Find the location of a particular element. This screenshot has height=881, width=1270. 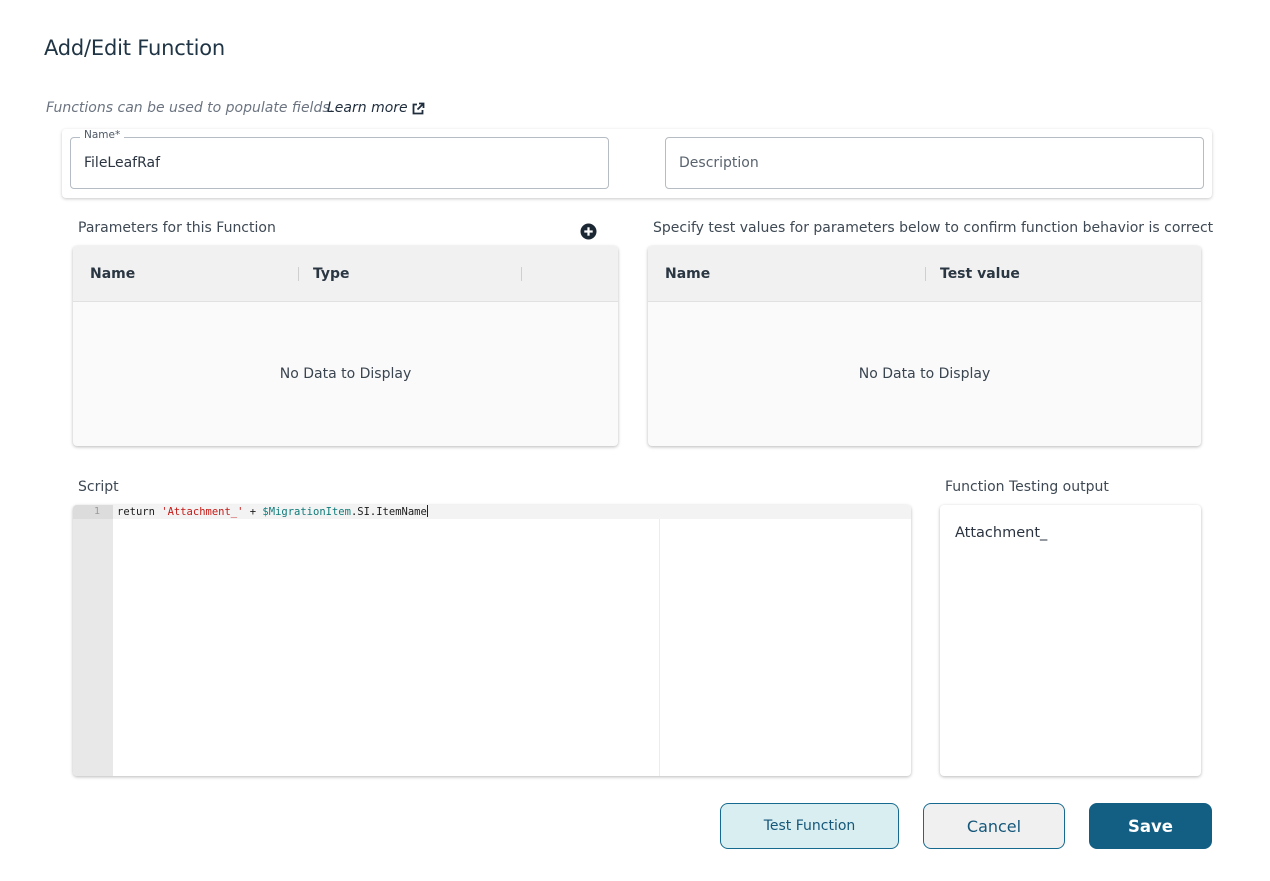

line-number: 1 is located at coordinates (96, 511).